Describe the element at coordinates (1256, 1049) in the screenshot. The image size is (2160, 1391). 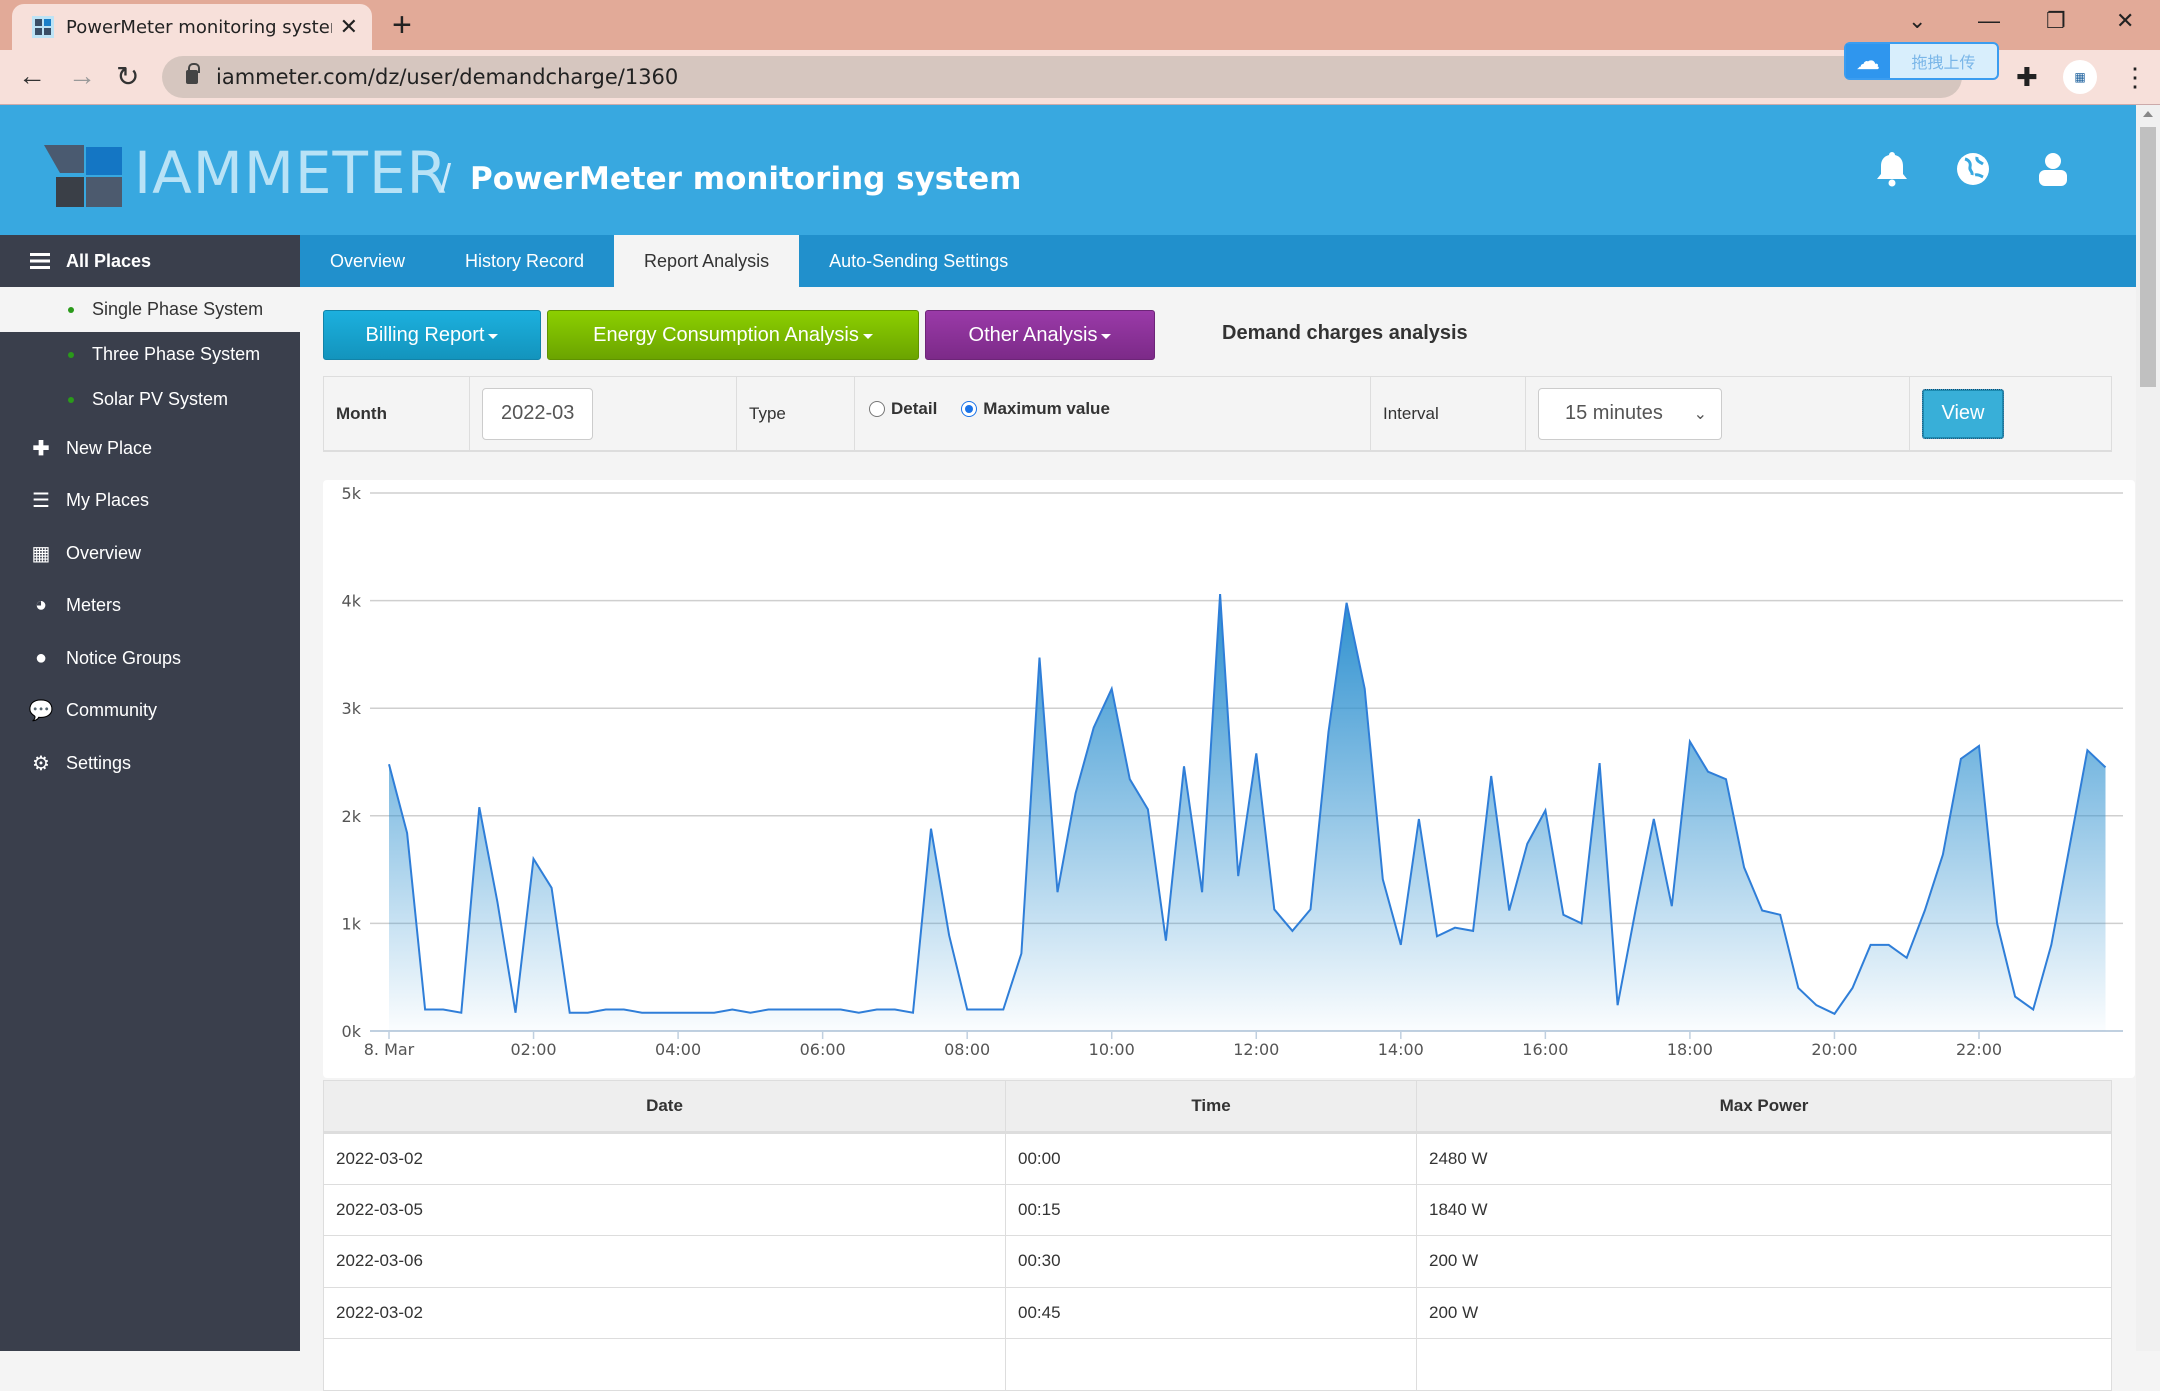
I see `x-tick-label: 12:00` at that location.